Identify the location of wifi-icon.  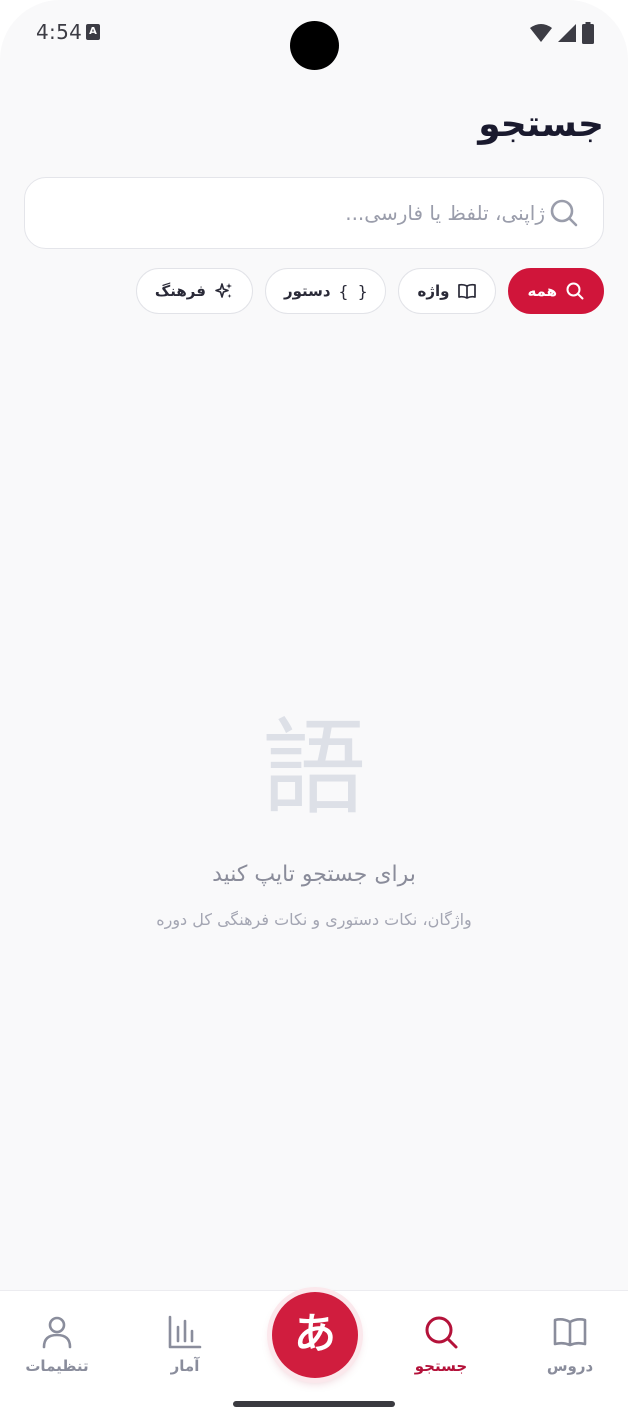
(541, 33).